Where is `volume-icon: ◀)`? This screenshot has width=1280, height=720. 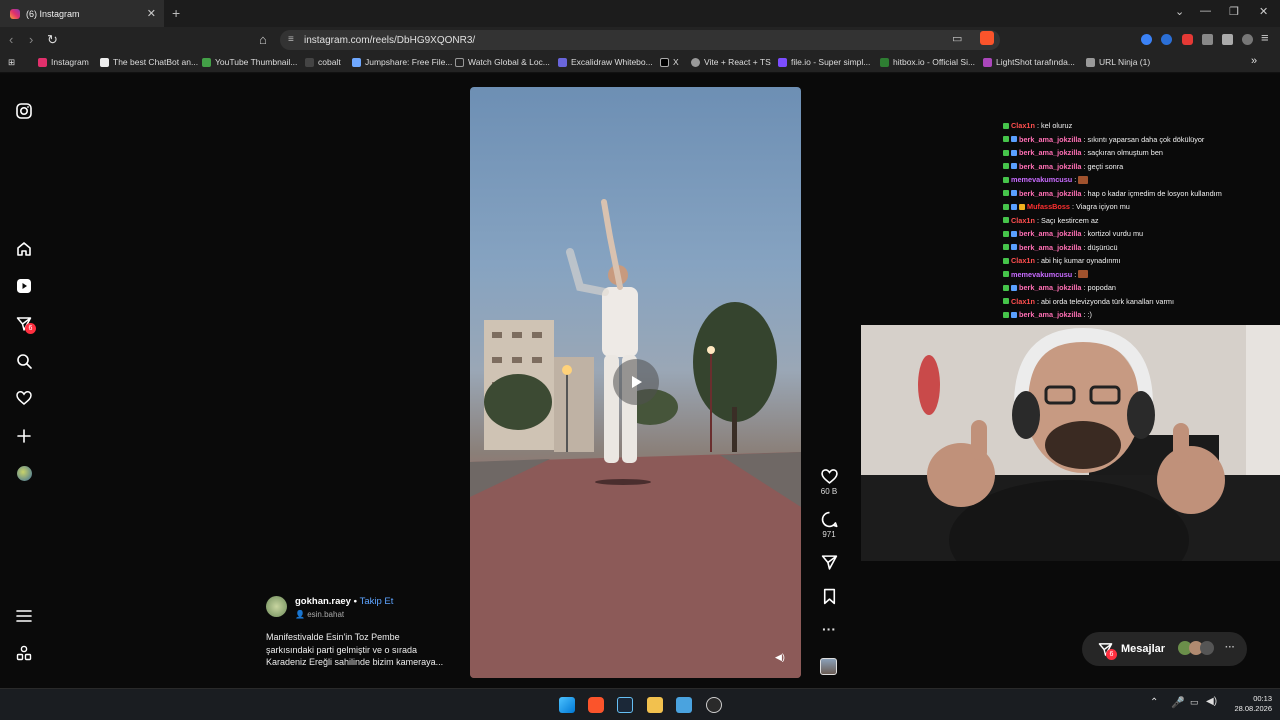
volume-icon: ◀) is located at coordinates (1211, 701).